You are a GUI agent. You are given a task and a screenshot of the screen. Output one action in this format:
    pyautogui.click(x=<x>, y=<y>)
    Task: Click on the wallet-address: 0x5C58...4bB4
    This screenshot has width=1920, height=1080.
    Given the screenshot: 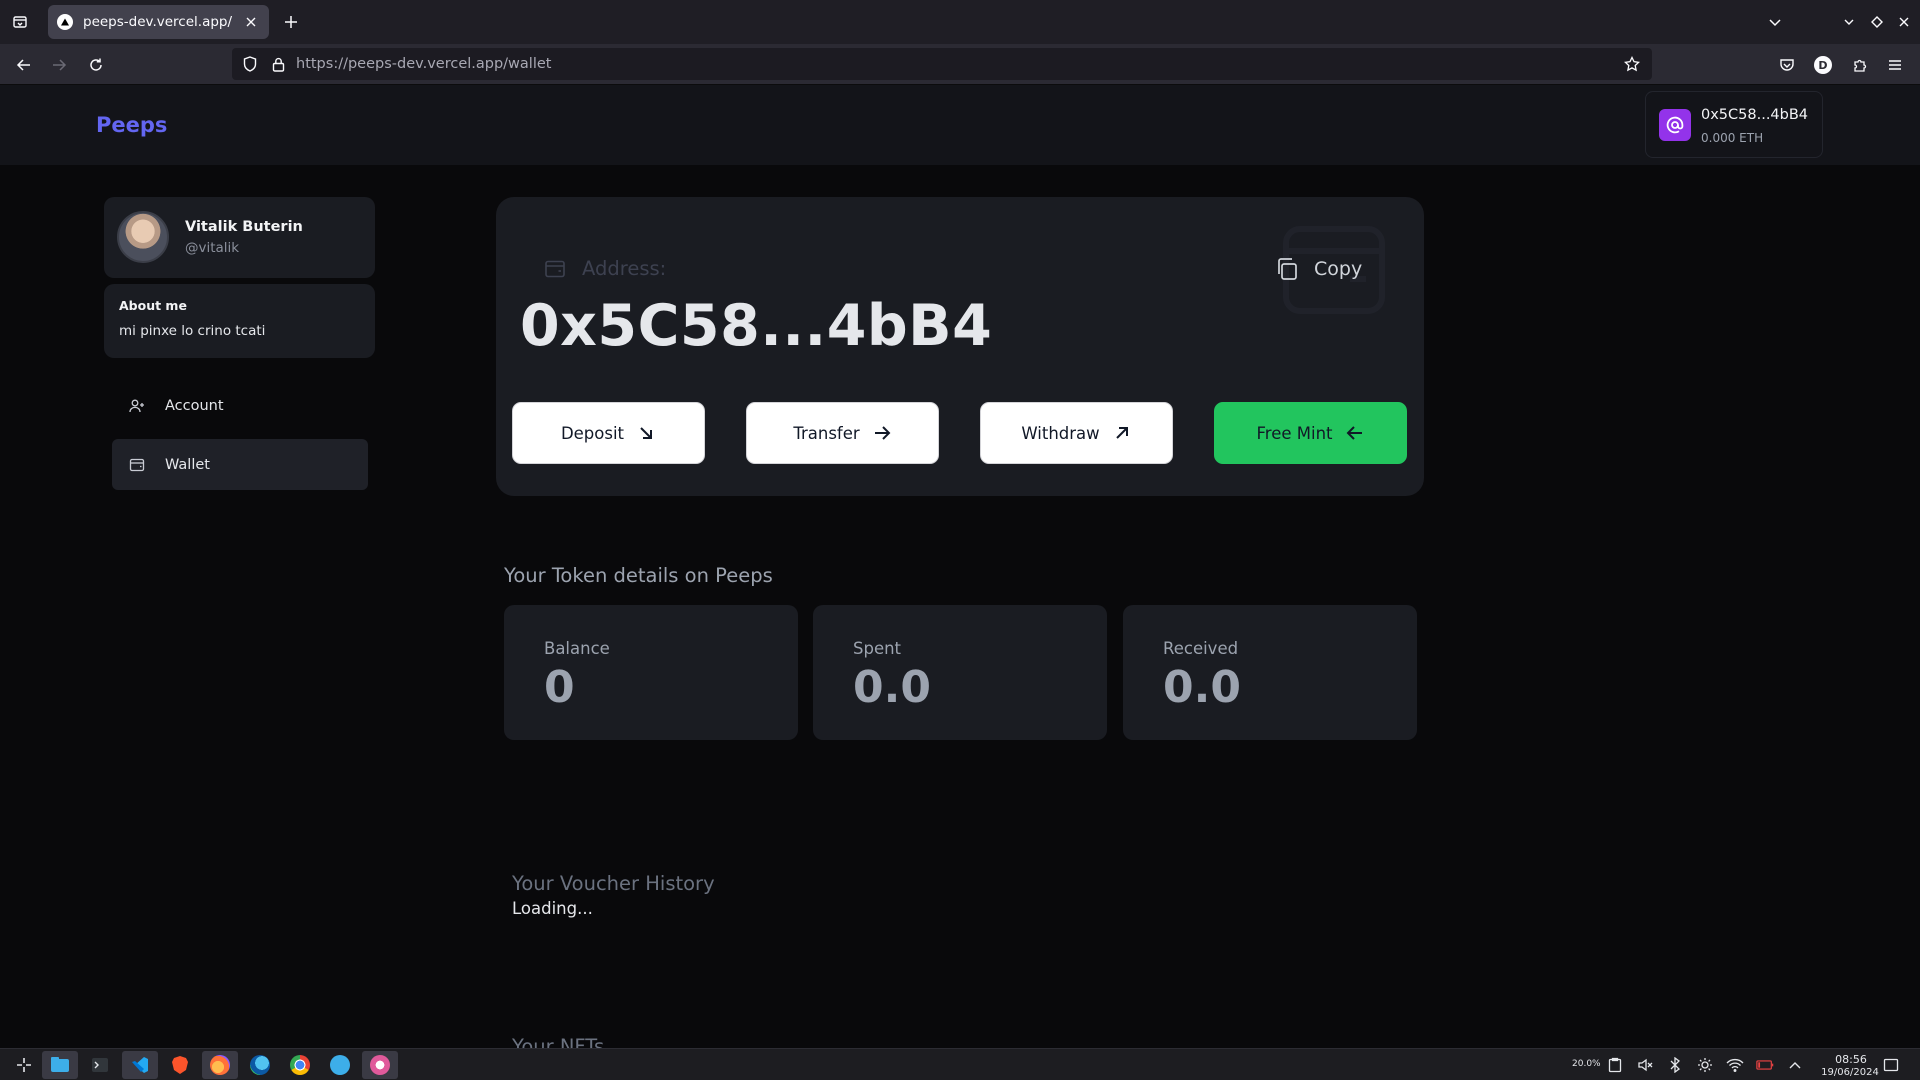 What is the action you would take?
    pyautogui.click(x=756, y=326)
    